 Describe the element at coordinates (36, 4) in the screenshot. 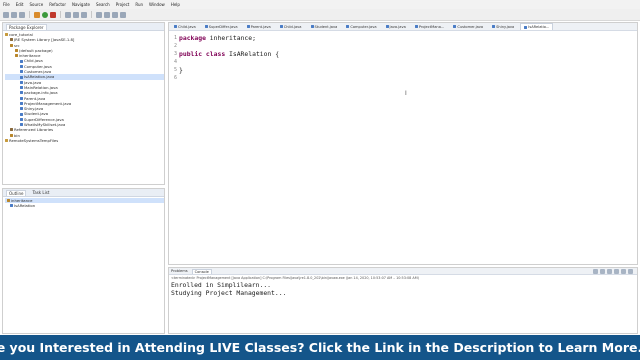

I see `menu-item-source: Source` at that location.